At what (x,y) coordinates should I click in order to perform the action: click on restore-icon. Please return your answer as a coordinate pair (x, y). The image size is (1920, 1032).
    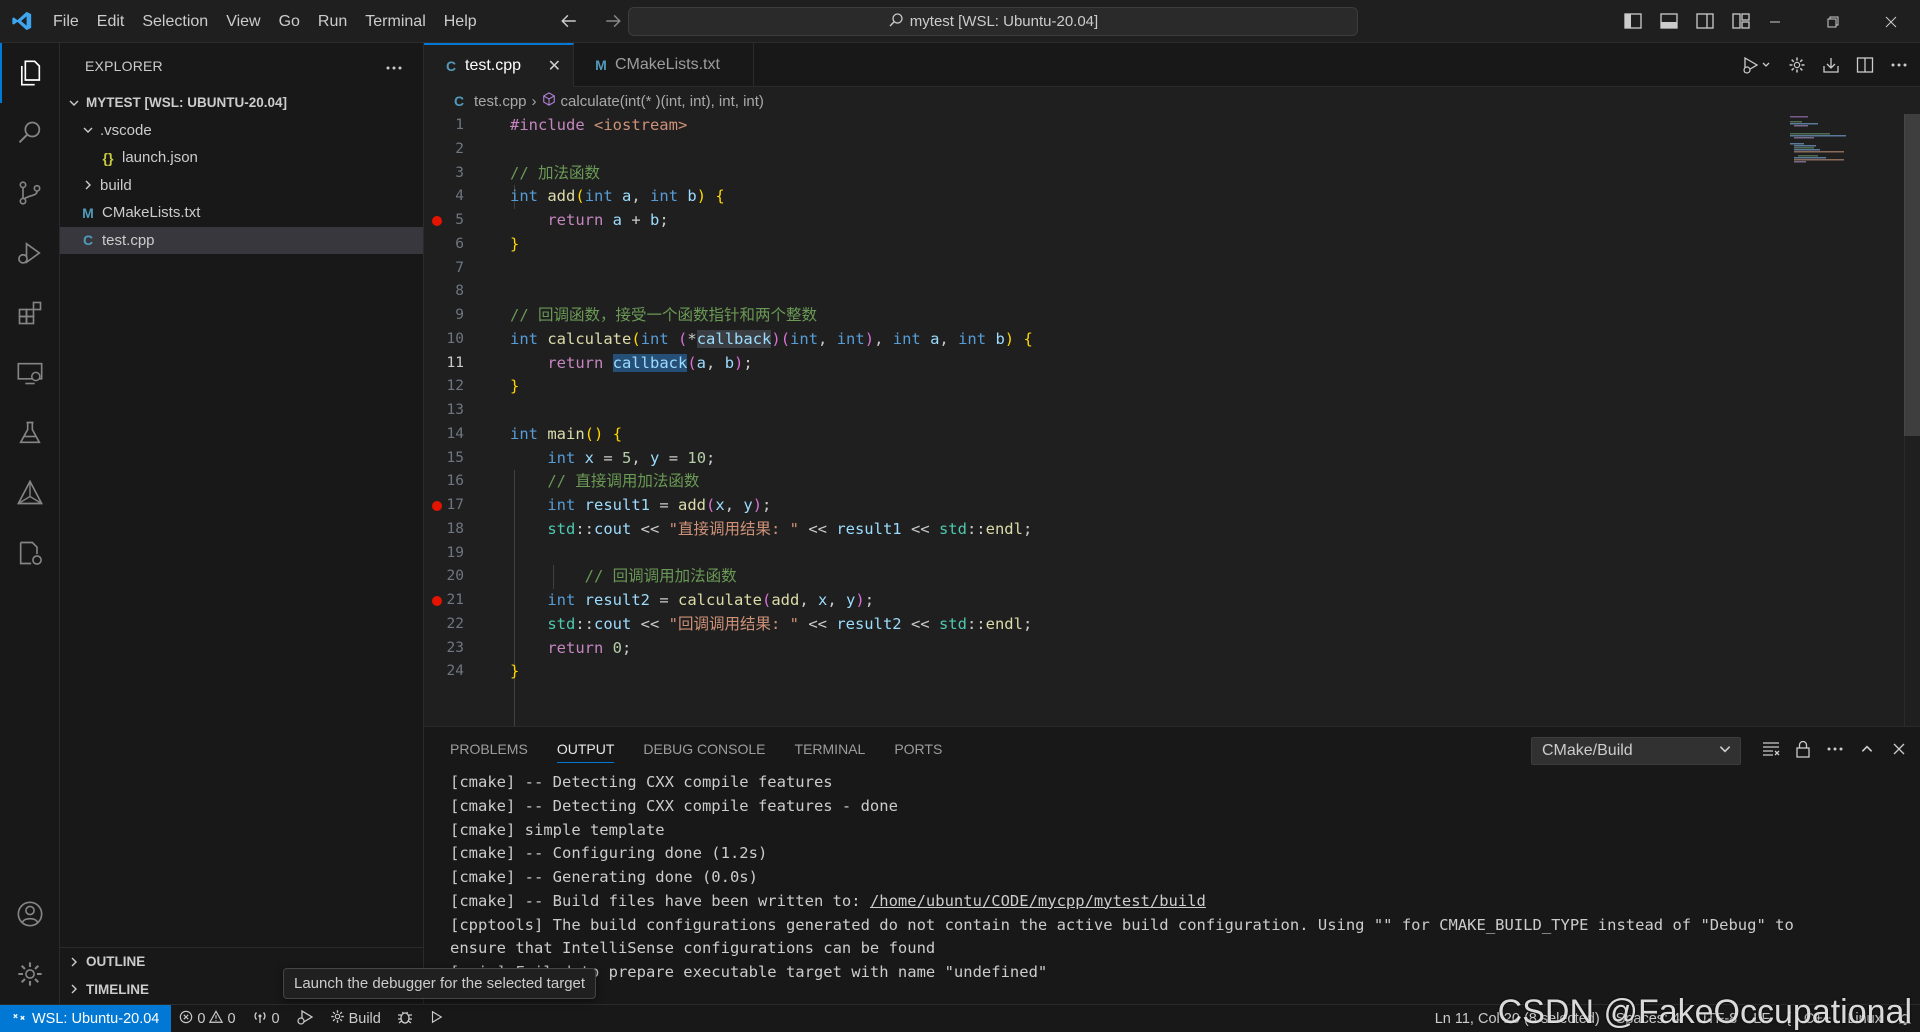
    Looking at the image, I should click on (1833, 21).